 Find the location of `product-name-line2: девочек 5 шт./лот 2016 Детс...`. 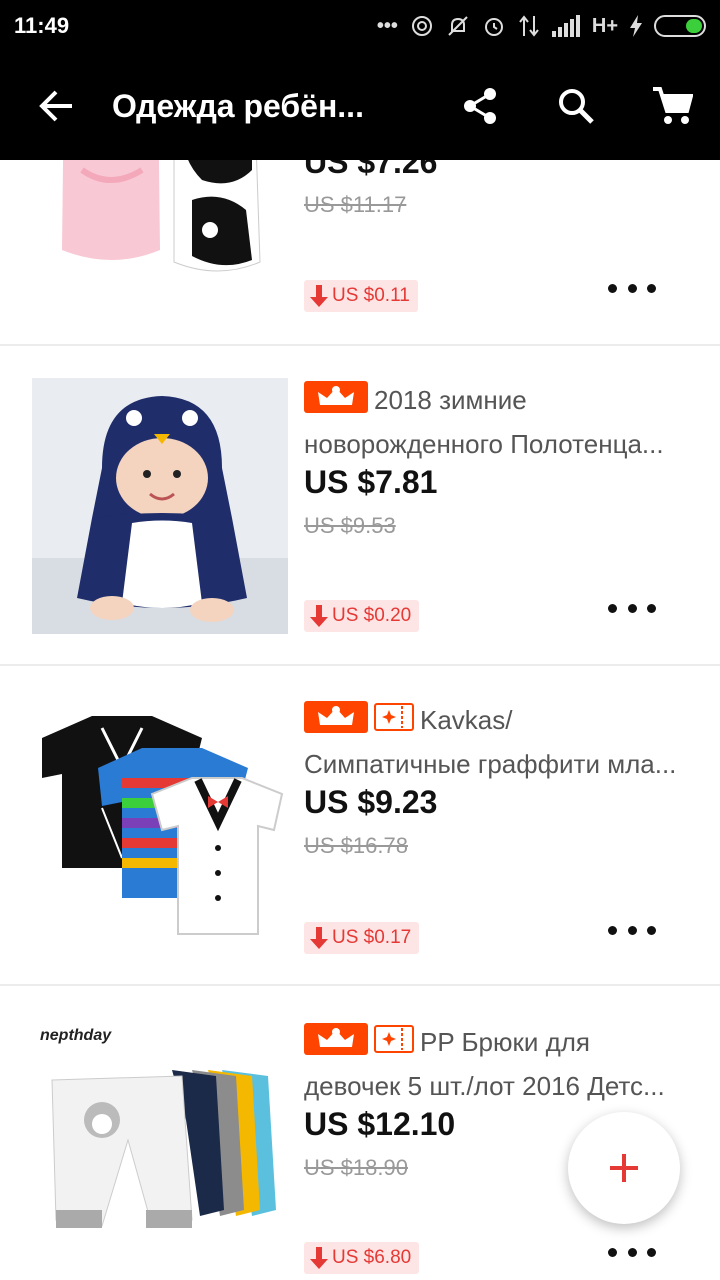

product-name-line2: девочек 5 шт./лот 2016 Детс... is located at coordinates (484, 1085).